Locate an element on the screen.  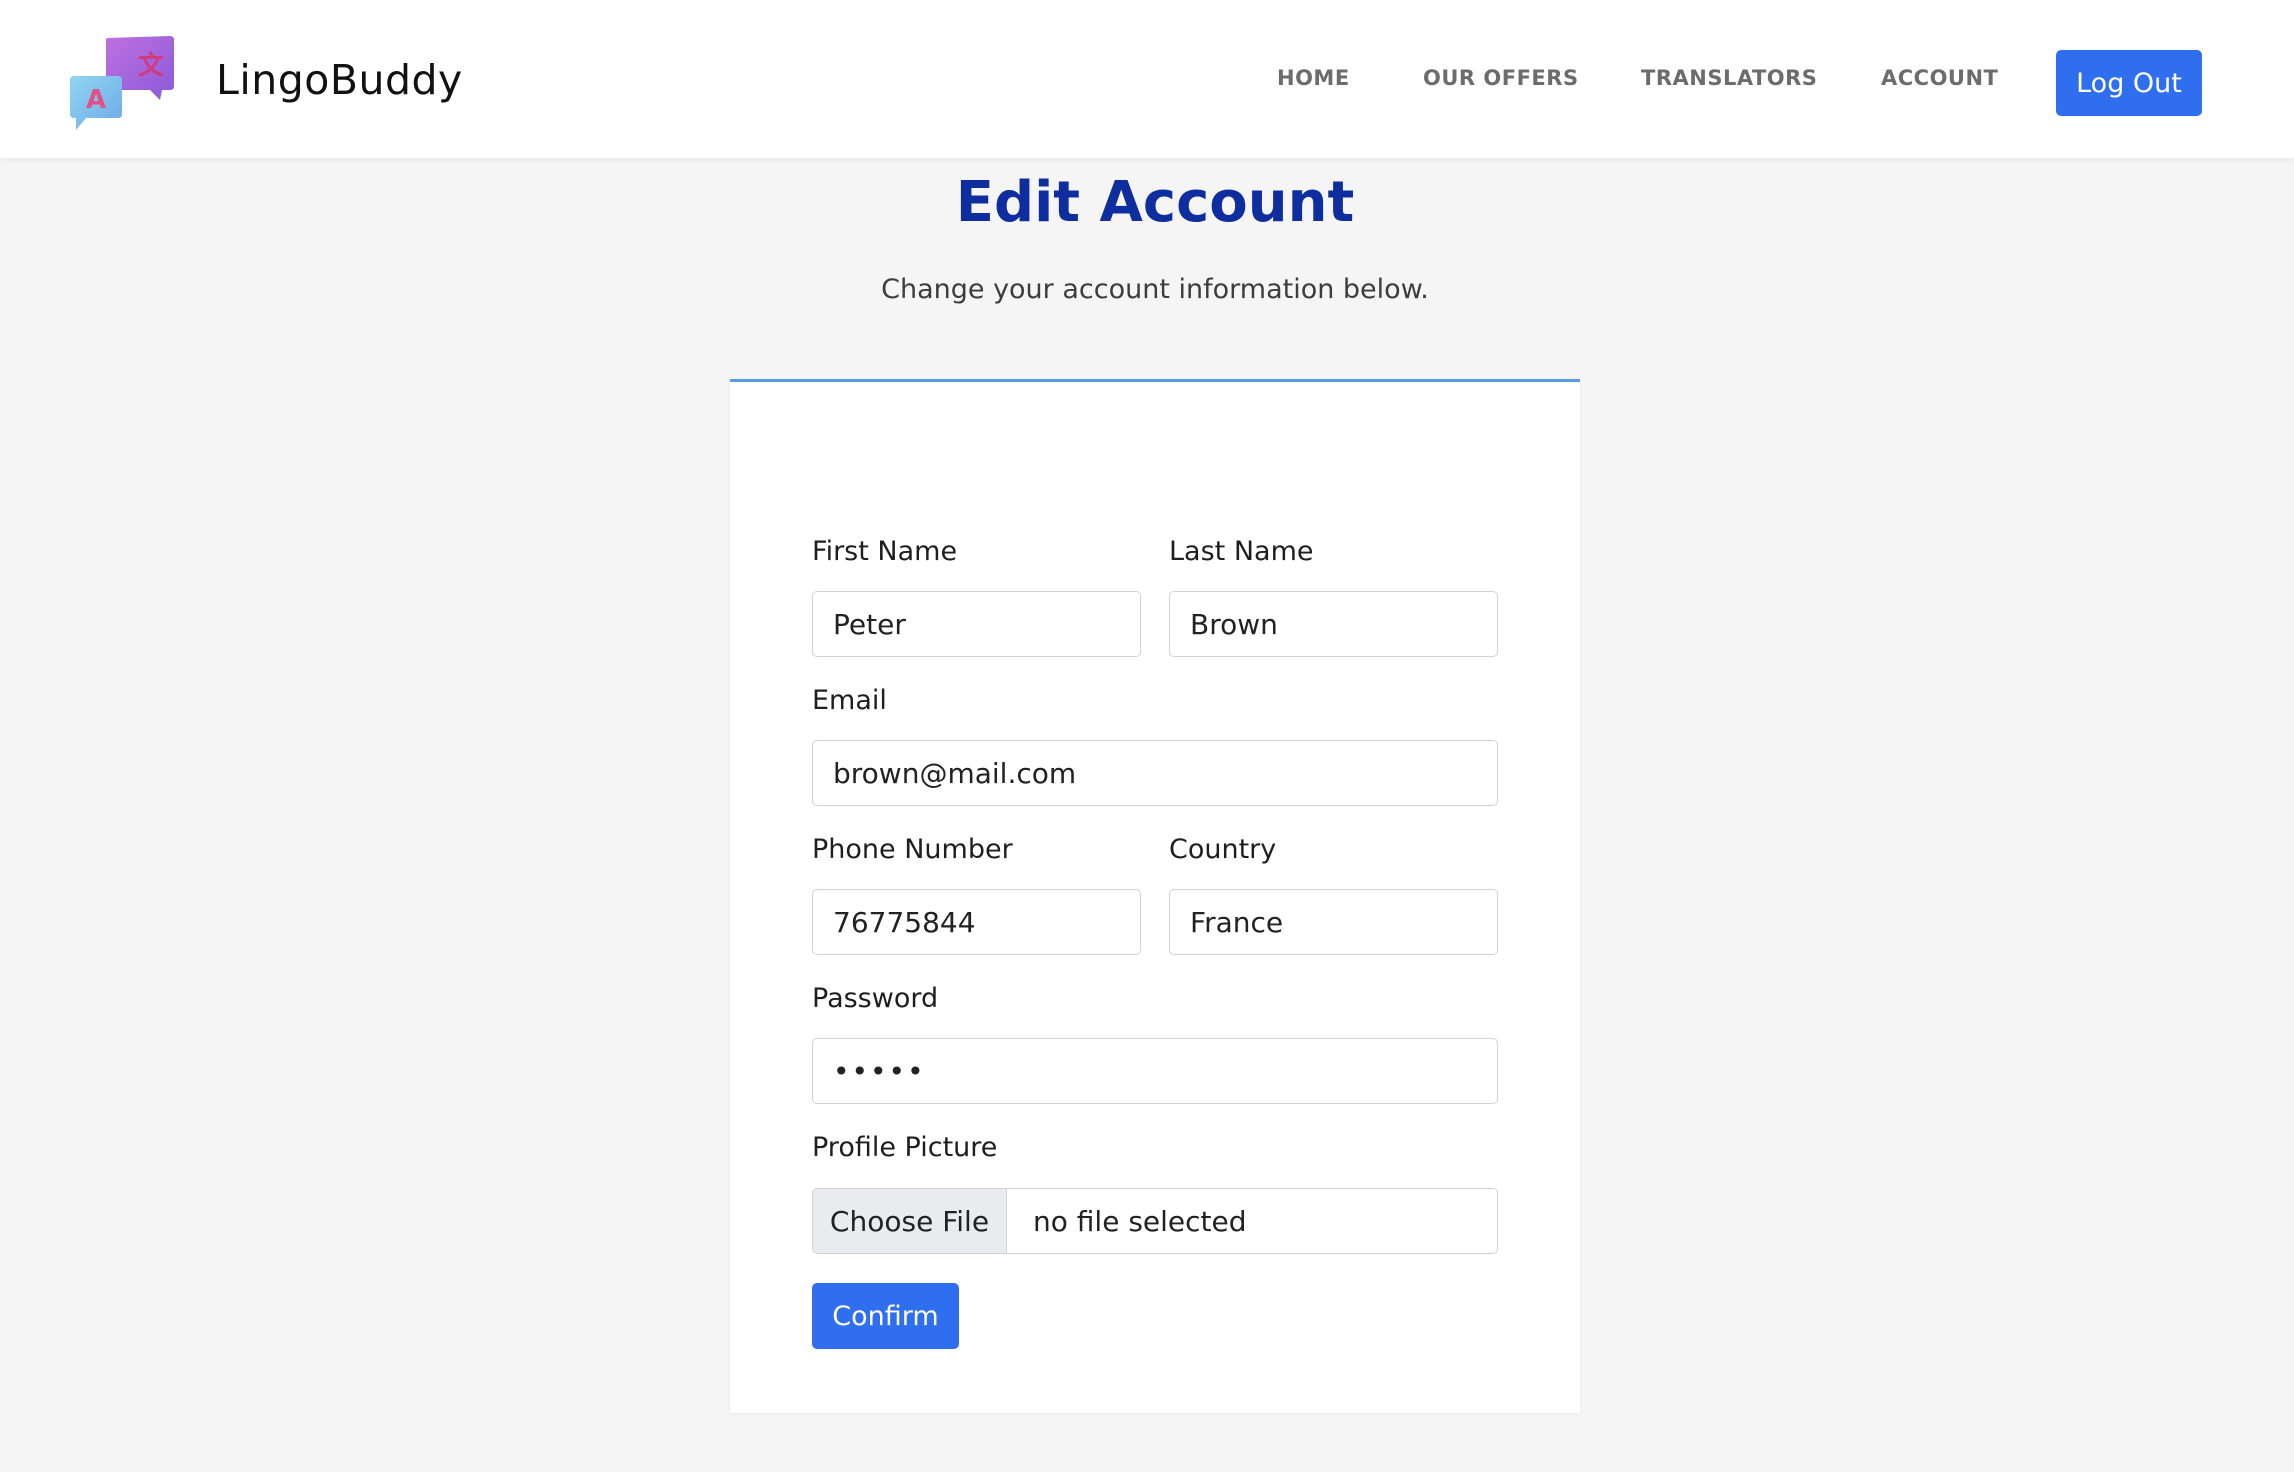
brand-name: LingoBuddy is located at coordinates (339, 80).